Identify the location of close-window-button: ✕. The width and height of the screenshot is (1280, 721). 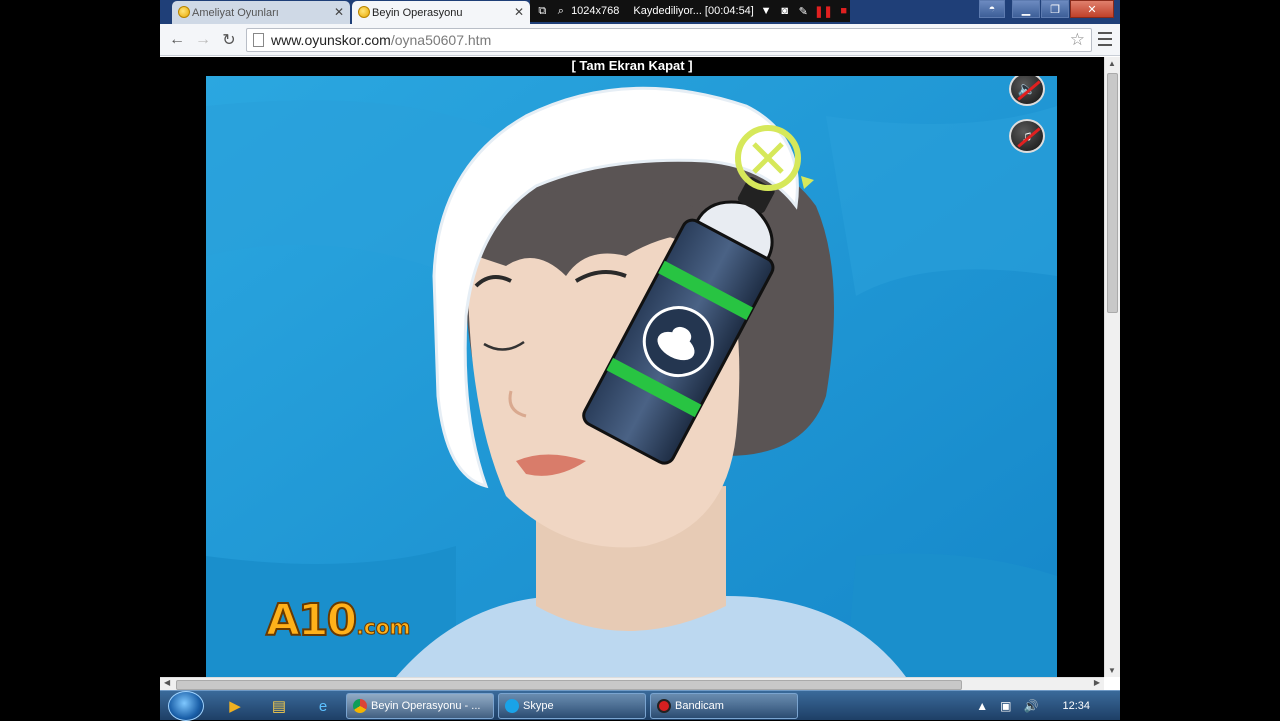
(1092, 9).